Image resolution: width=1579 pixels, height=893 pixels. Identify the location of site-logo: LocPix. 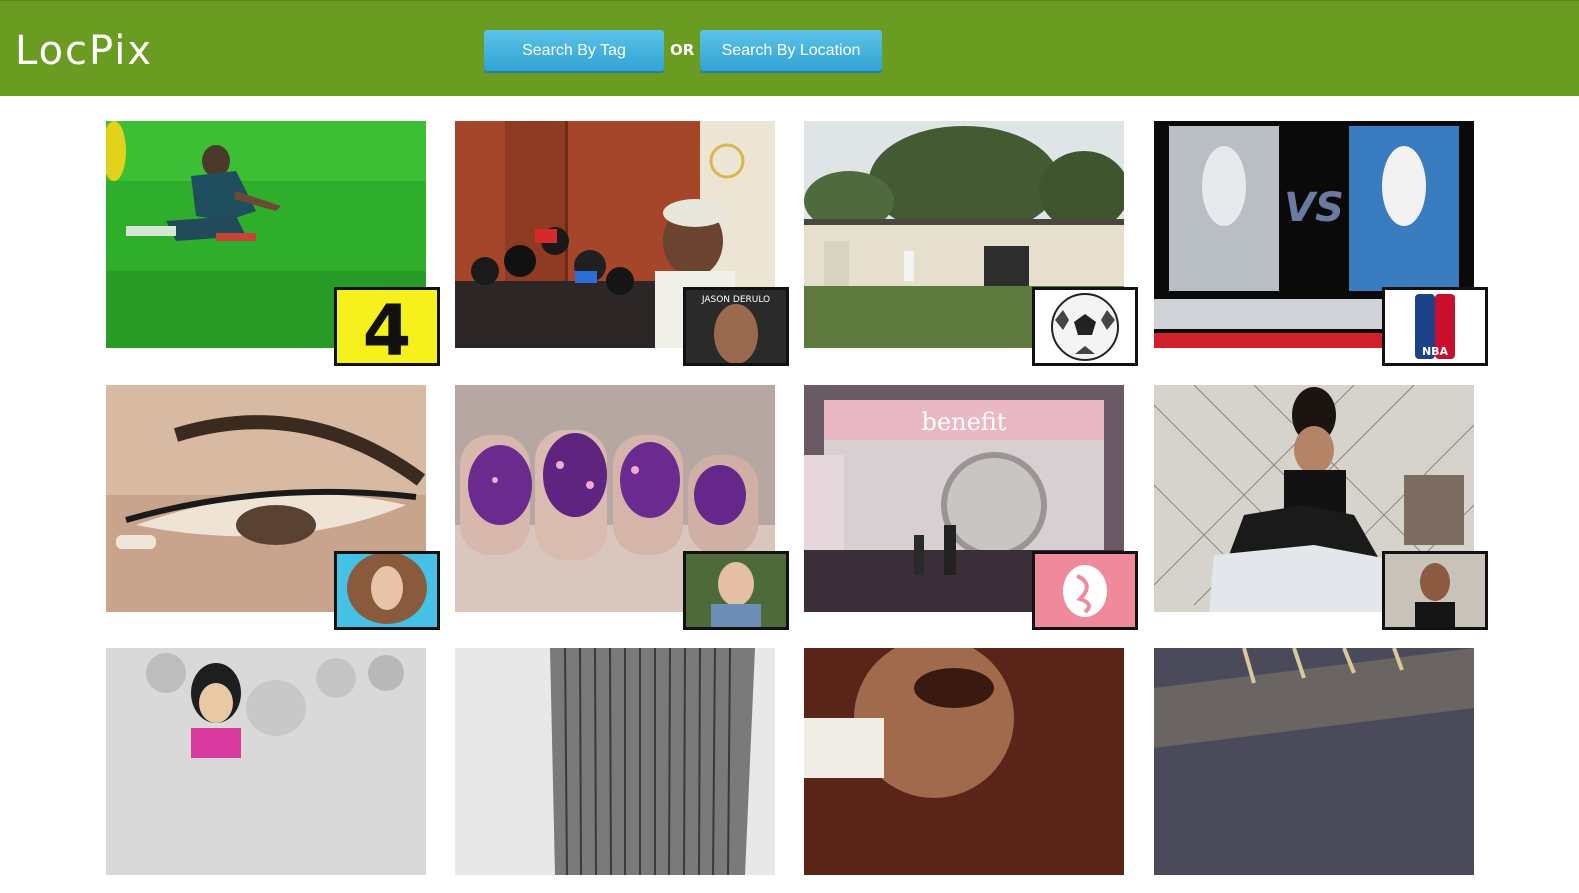
(84, 51).